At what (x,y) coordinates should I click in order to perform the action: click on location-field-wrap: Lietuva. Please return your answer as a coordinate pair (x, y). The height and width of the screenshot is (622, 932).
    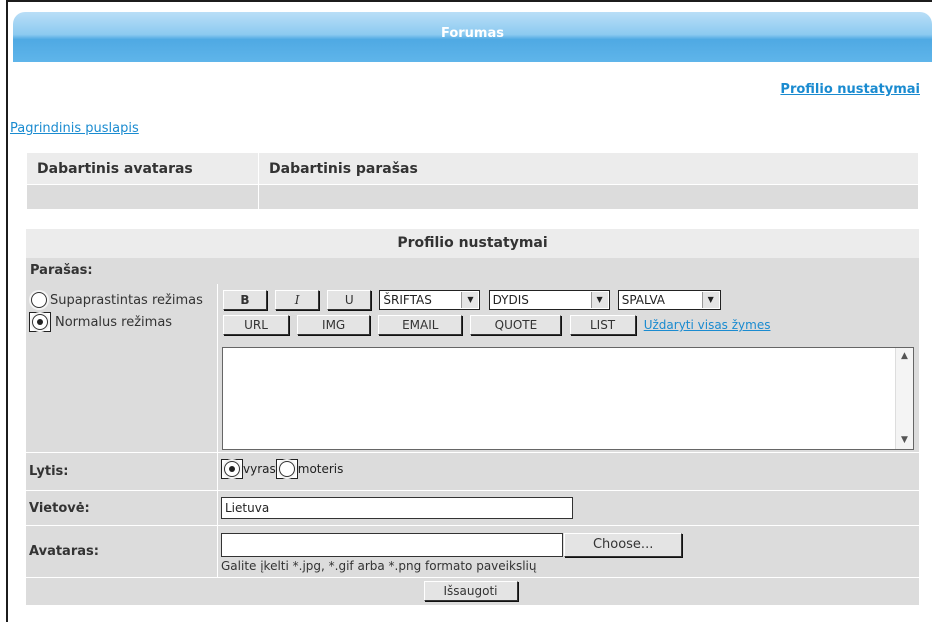
    Looking at the image, I should click on (568, 508).